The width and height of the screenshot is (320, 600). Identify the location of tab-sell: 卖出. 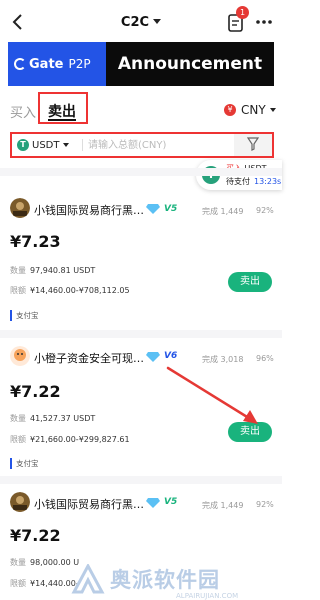
(63, 108).